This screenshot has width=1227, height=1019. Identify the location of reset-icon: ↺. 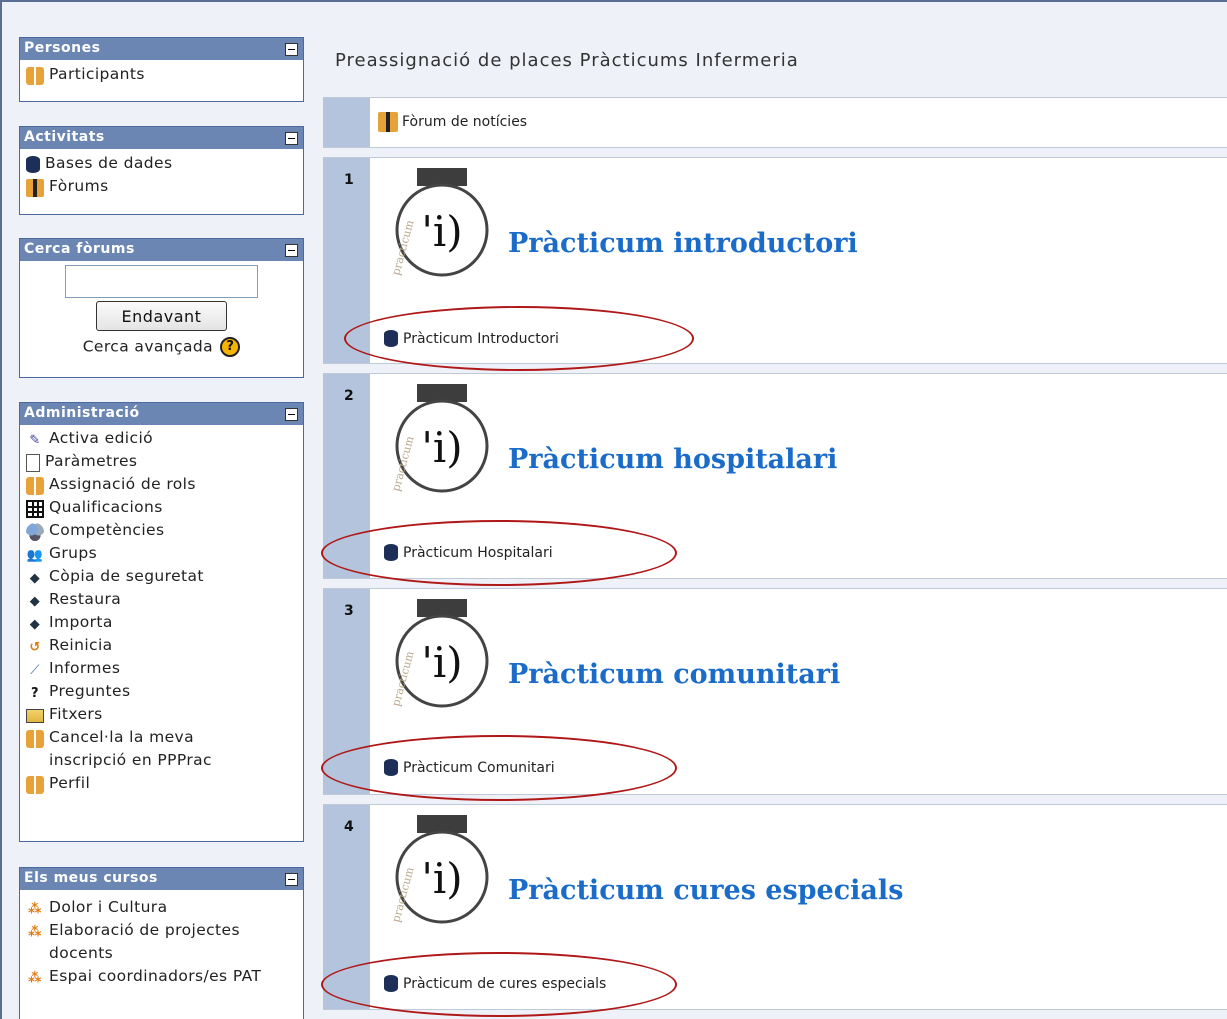
(35, 647).